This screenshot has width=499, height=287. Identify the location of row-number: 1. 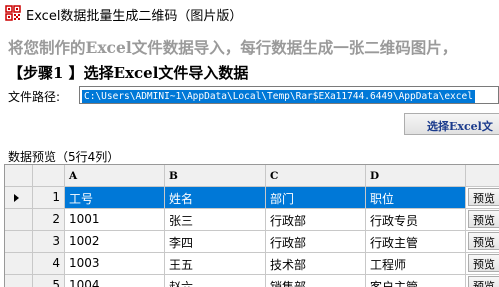
(49, 198).